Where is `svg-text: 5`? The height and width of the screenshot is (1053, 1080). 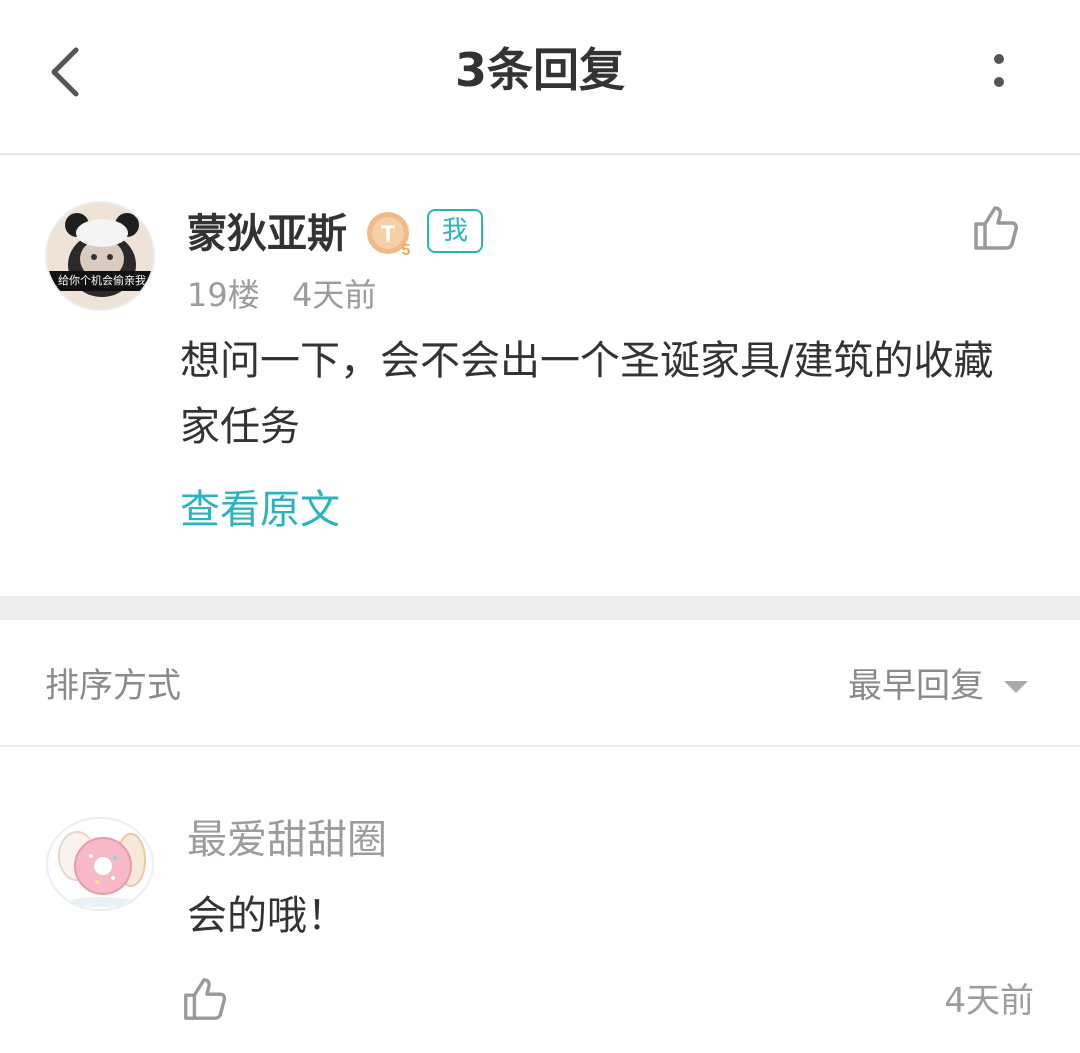
svg-text: 5 is located at coordinates (406, 249).